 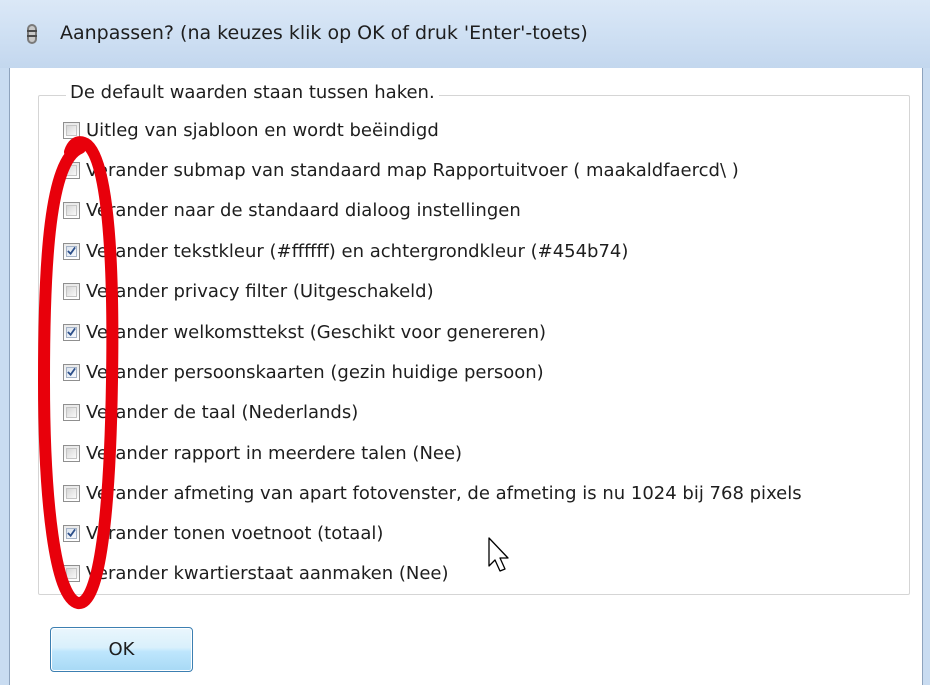 I want to click on option-meerdere-talen: Verander rapport in meerdere talen (Nee), so click(x=262, y=453).